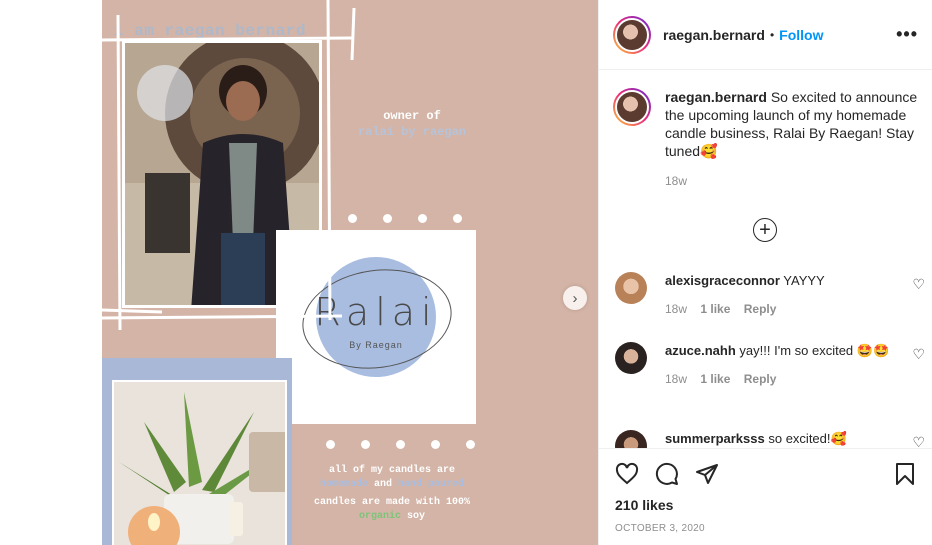 The image size is (932, 545). I want to click on comment-text: yay!!! I'm so excited 🤩🤩, so click(814, 350).